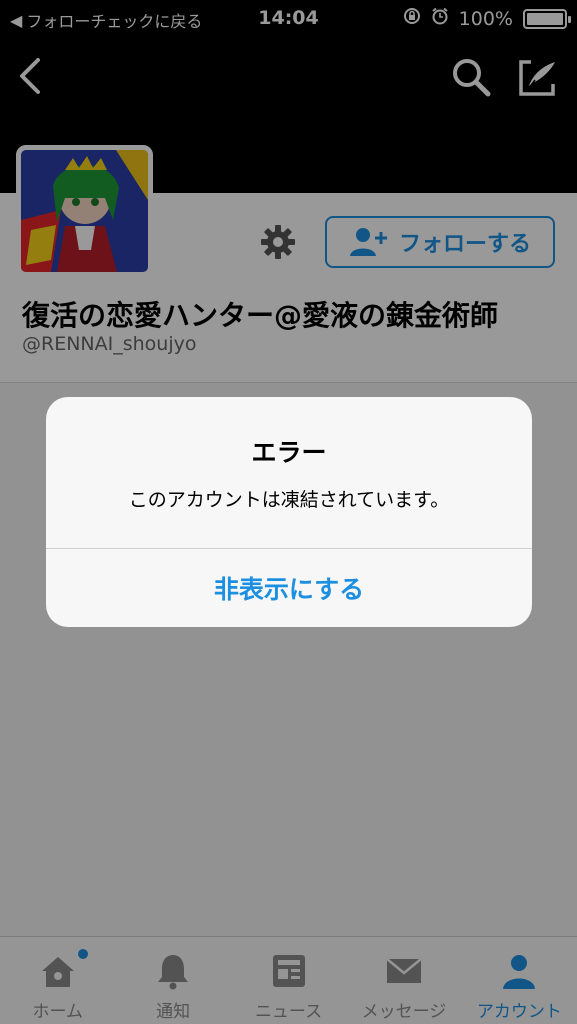 Image resolution: width=577 pixels, height=1024 pixels. Describe the element at coordinates (289, 452) in the screenshot. I see `alert-title: エラー` at that location.